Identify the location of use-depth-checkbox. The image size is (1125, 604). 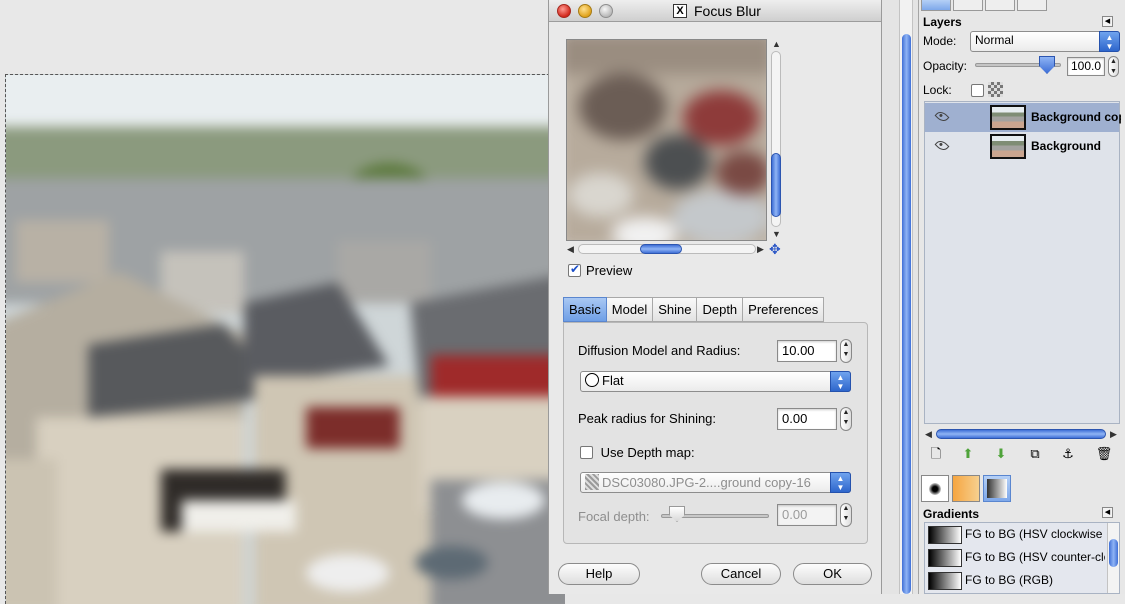
(586, 452).